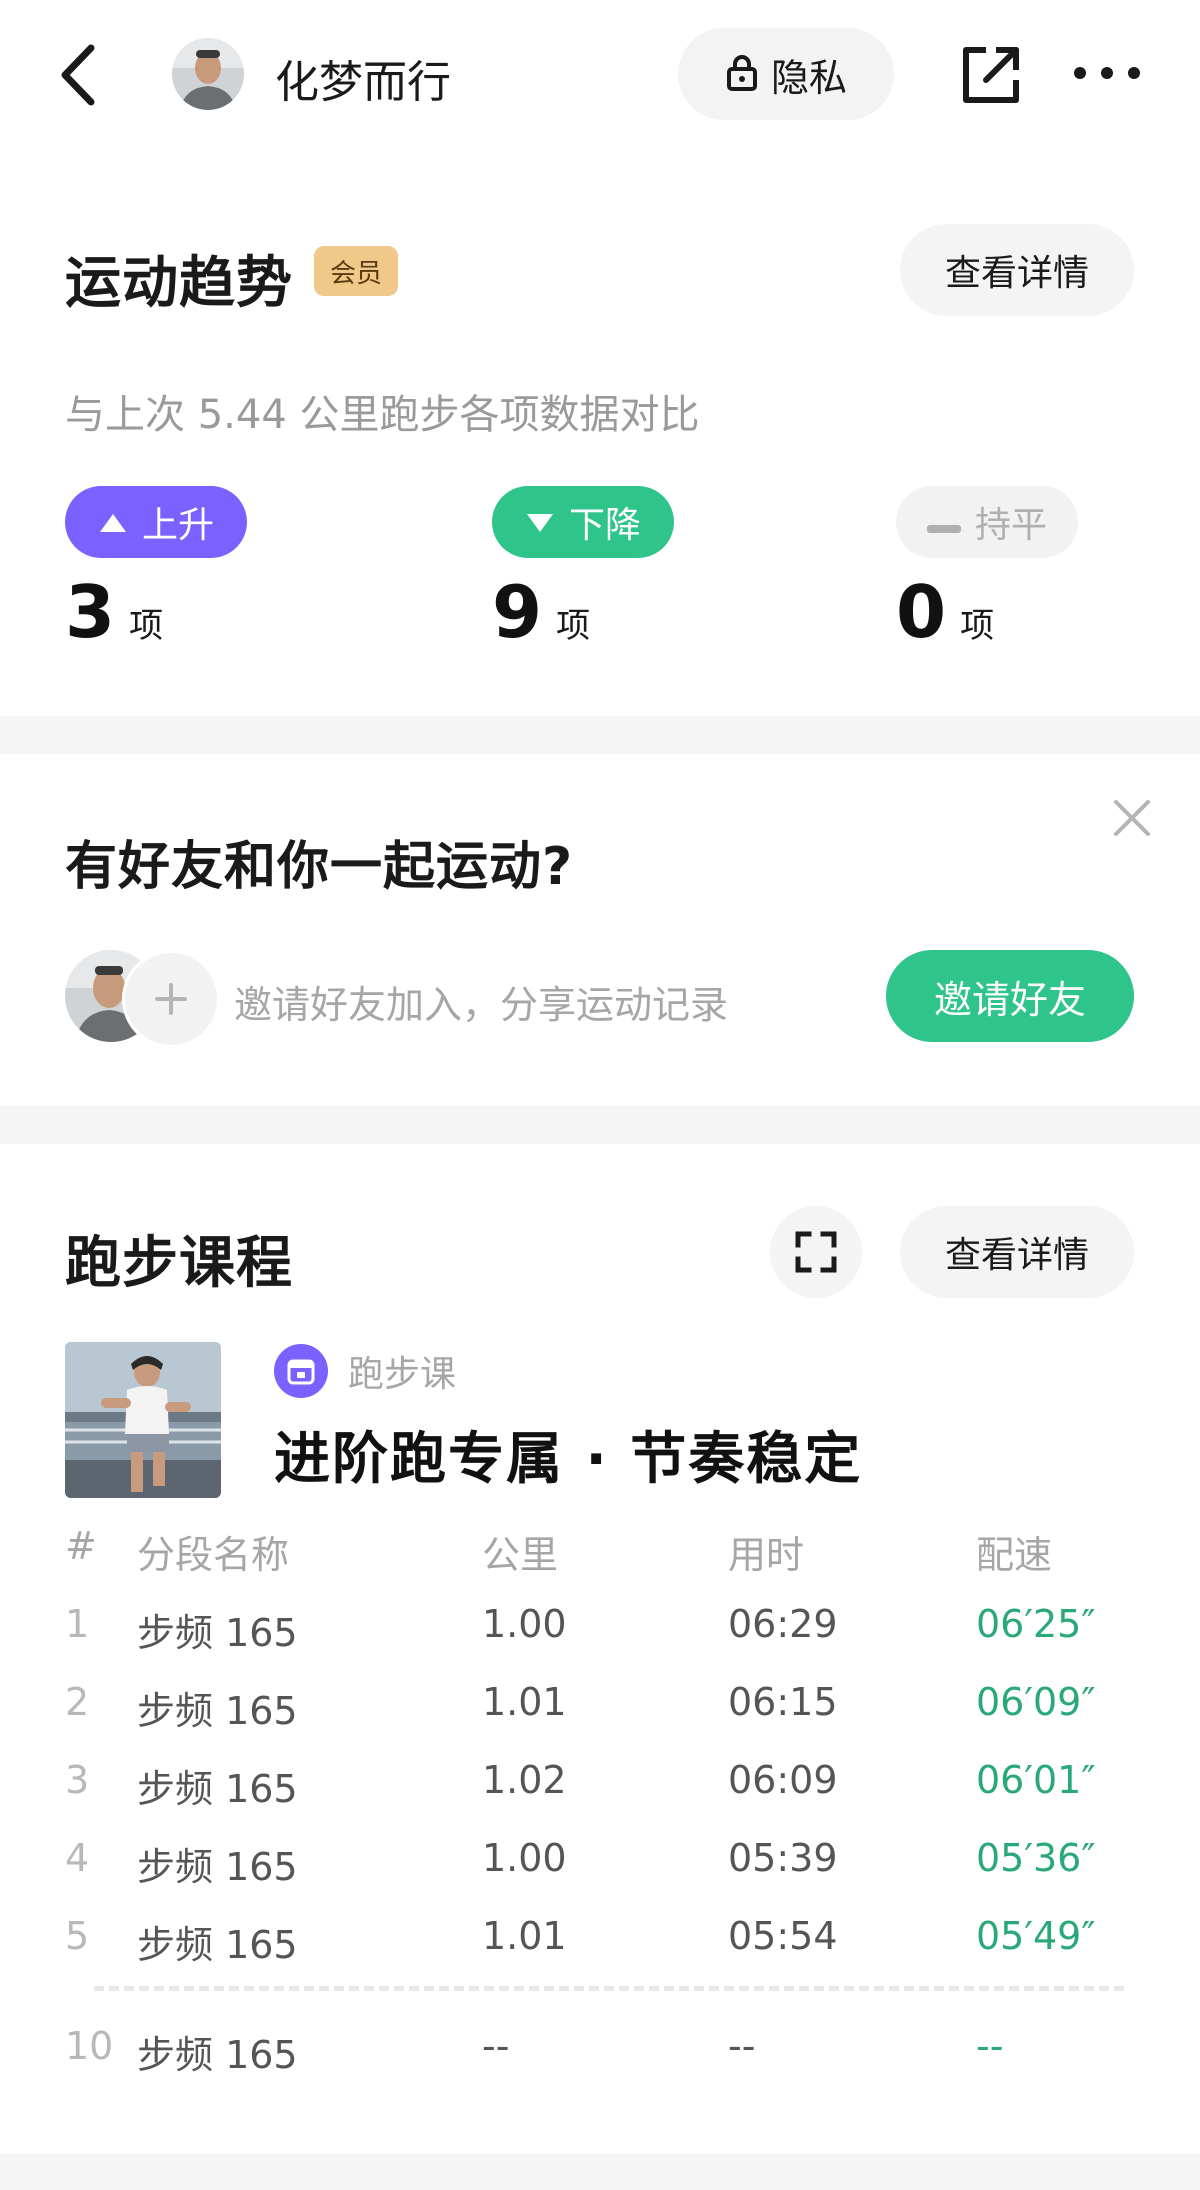 The width and height of the screenshot is (1200, 2190). What do you see at coordinates (90, 612) in the screenshot?
I see `count-number: 3` at bounding box center [90, 612].